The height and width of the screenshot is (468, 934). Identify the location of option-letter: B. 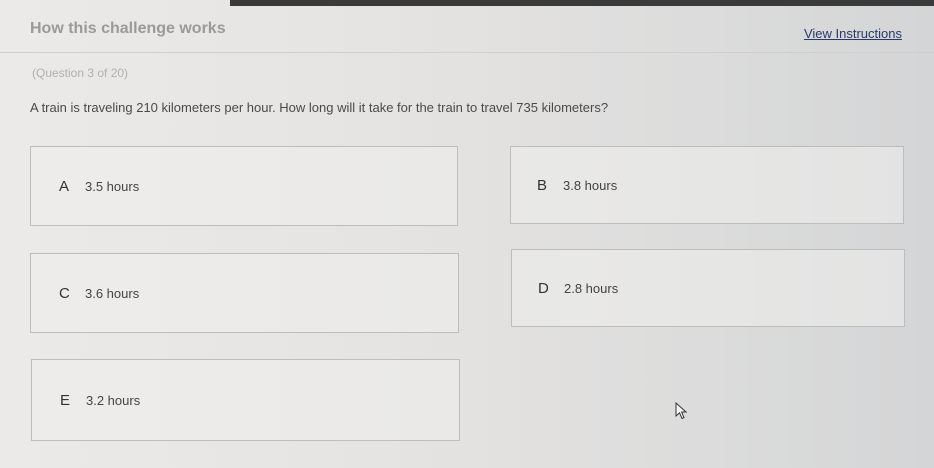
(542, 185).